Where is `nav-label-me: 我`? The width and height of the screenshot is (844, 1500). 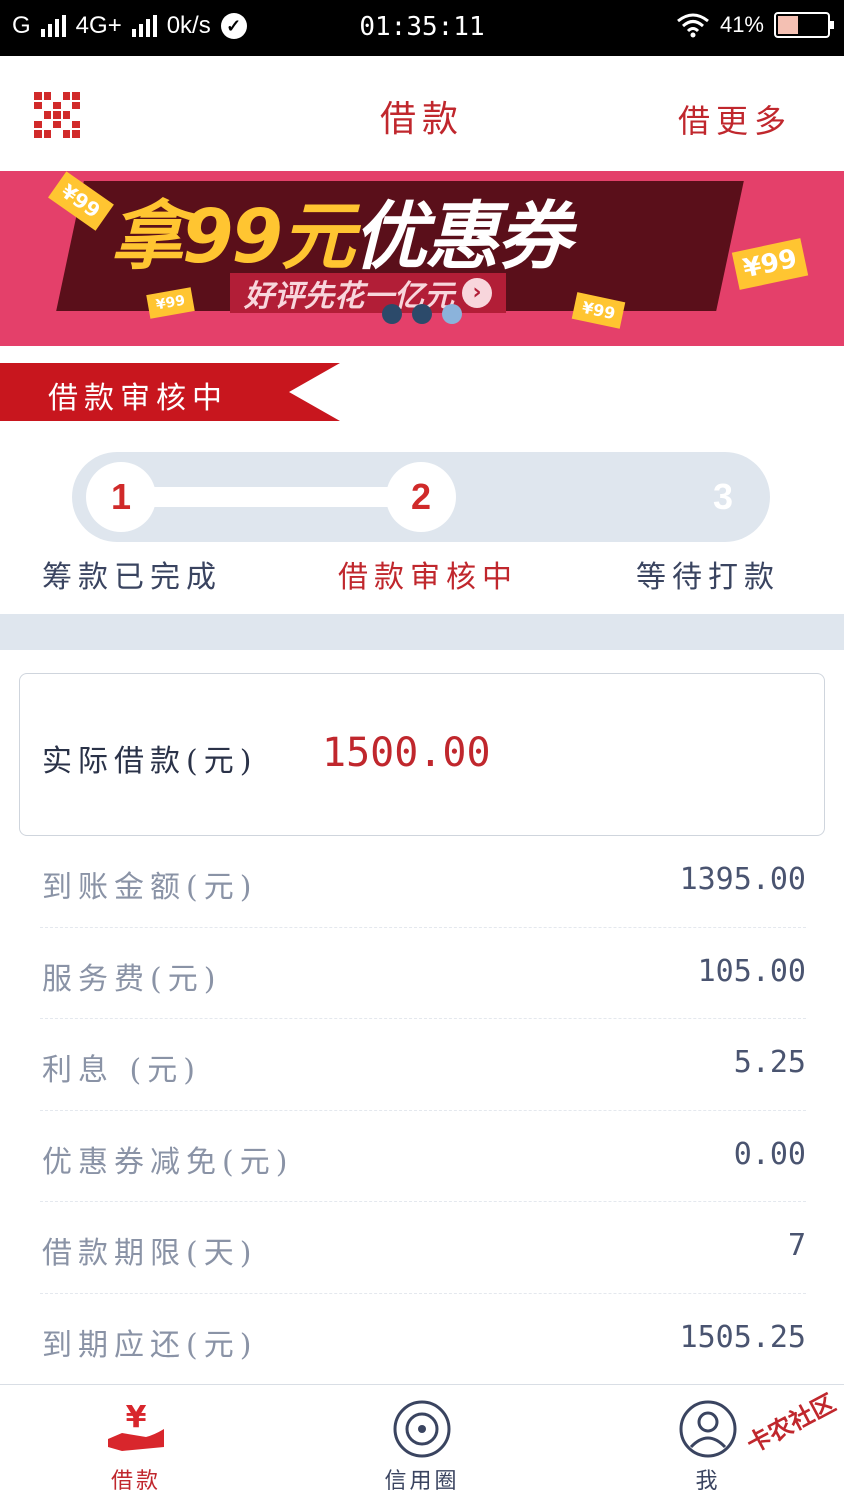 nav-label-me: 我 is located at coordinates (708, 1481).